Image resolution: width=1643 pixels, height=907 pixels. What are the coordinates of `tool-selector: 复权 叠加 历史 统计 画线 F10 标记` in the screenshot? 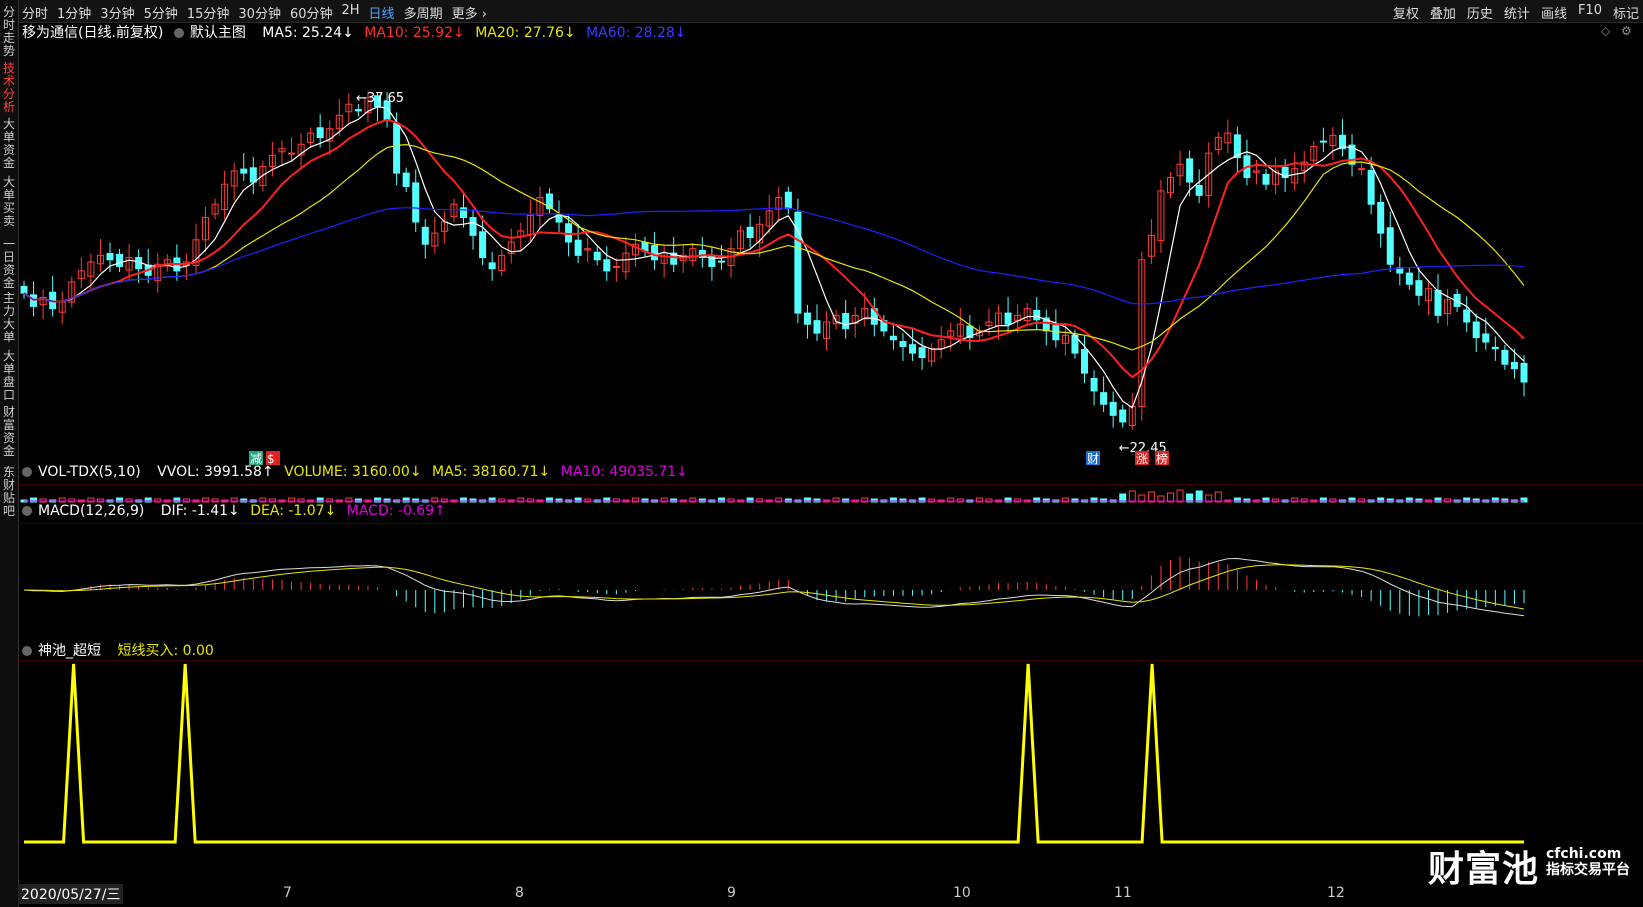 It's located at (1516, 12).